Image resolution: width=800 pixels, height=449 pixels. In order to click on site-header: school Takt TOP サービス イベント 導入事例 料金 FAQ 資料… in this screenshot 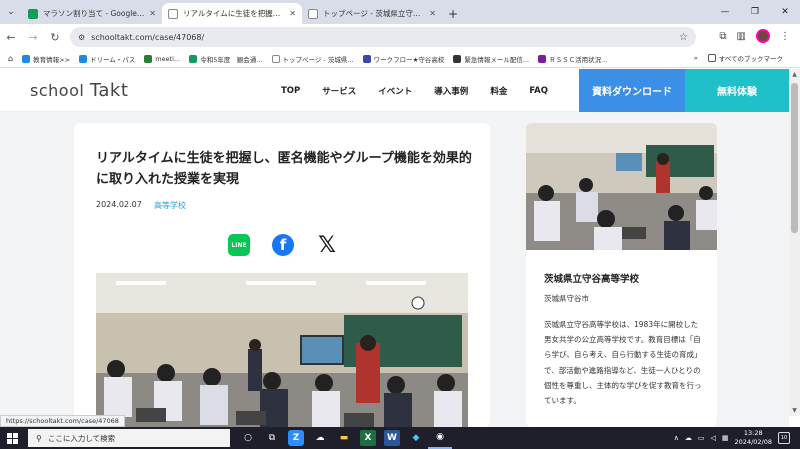, I will do `click(394, 90)`.